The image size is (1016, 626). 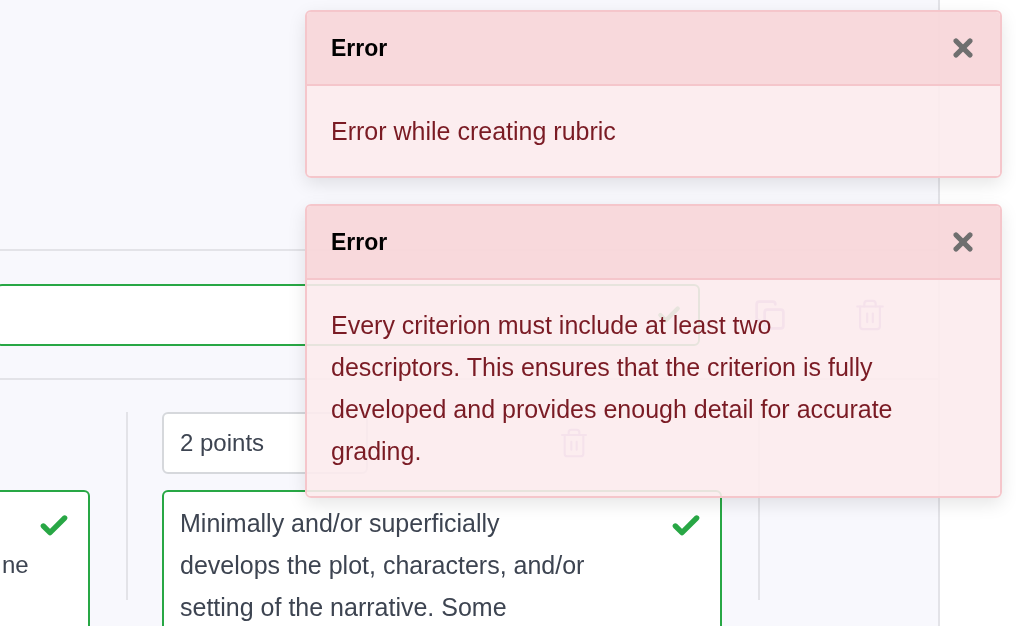 I want to click on toast-message: Error while creating rubric, so click(x=473, y=131).